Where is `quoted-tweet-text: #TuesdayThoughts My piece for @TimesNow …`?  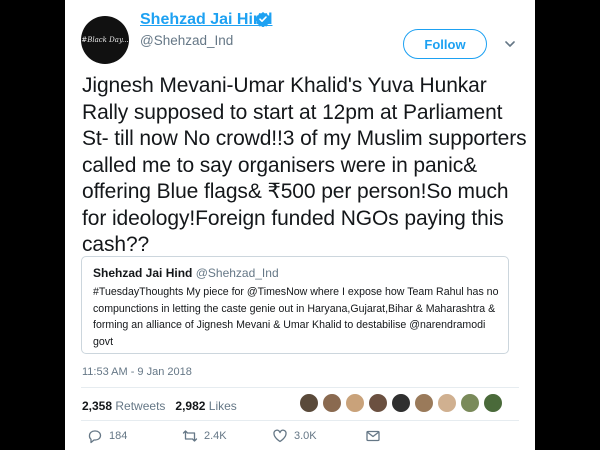 quoted-tweet-text: #TuesdayThoughts My piece for @TimesNow … is located at coordinates (296, 317).